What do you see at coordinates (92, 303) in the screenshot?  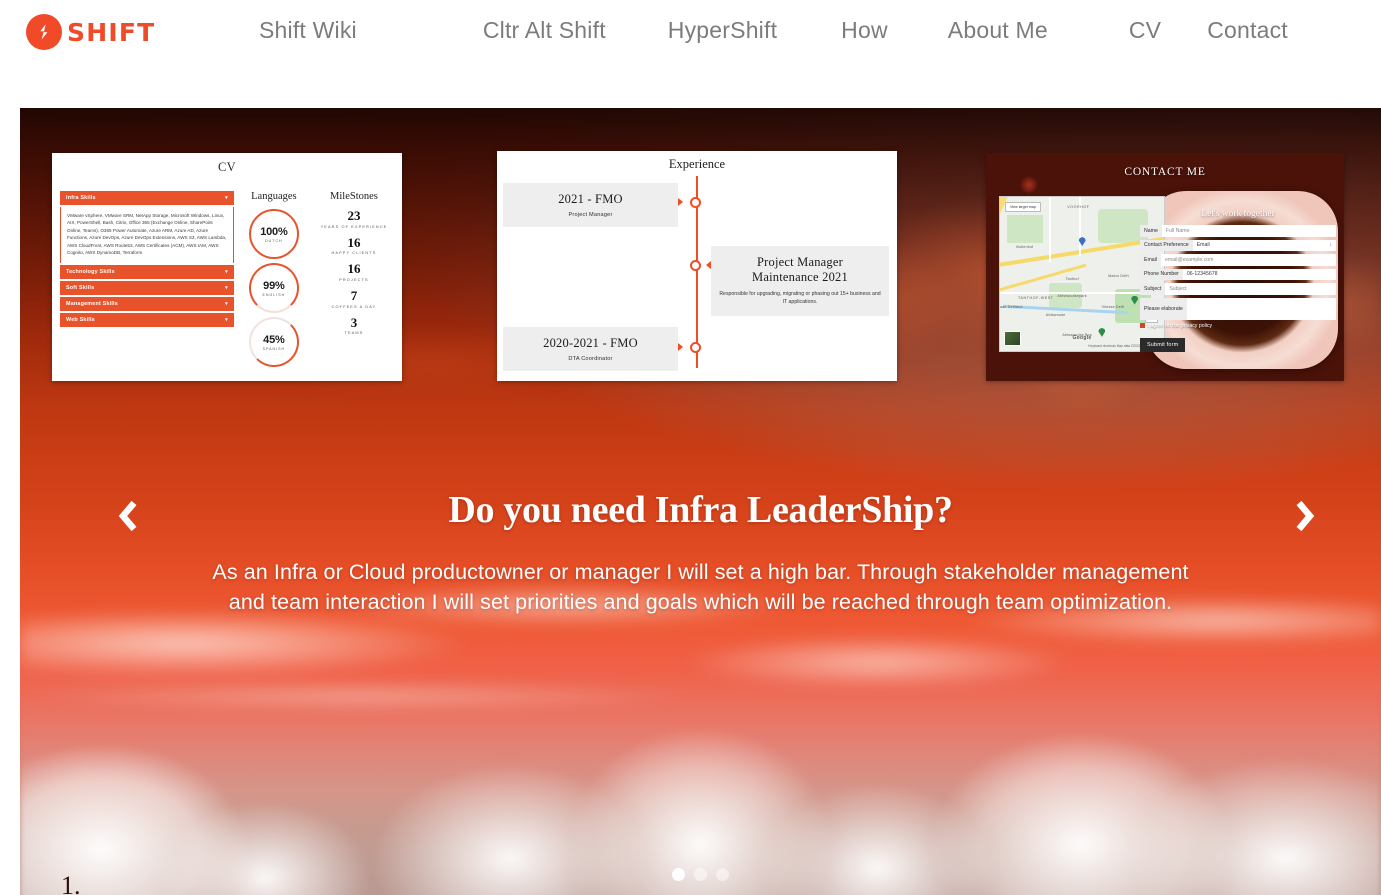 I see `skill-group-management-label: Management Skills` at bounding box center [92, 303].